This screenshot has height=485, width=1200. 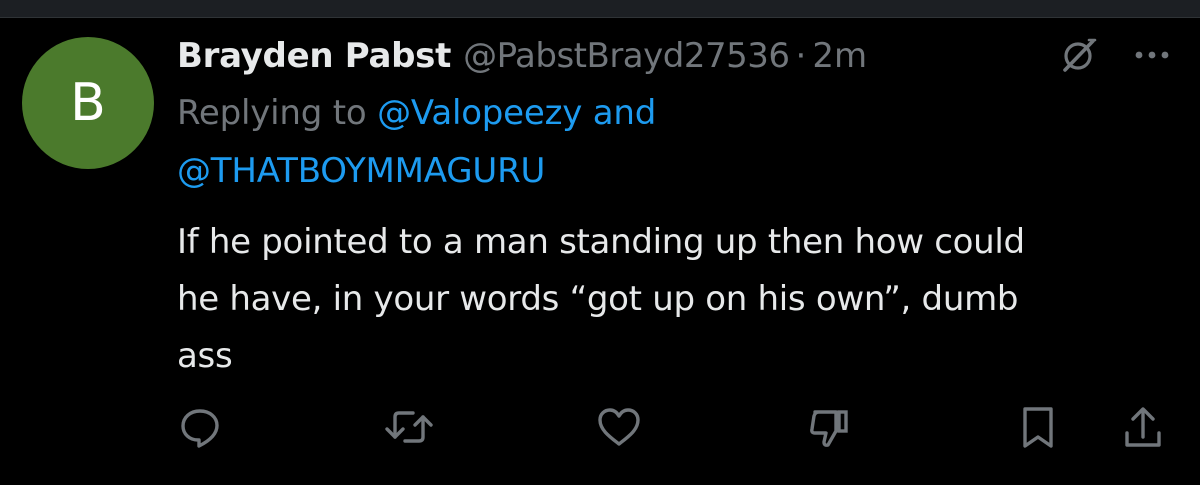 I want to click on display-name: Brayden Pabst, so click(x=314, y=56).